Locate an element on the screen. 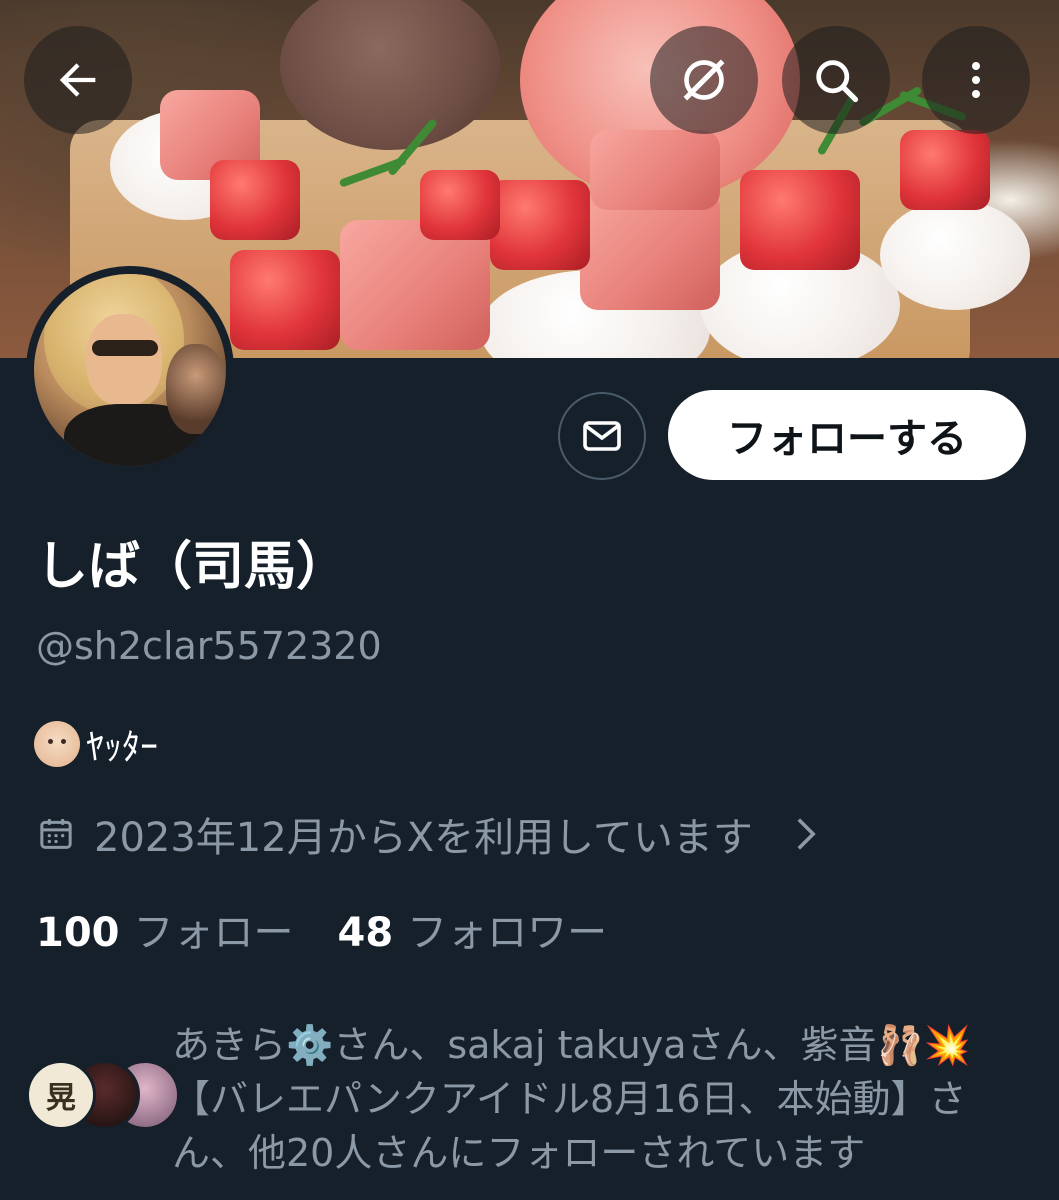 The image size is (1059, 1200). followed-by-avatars: 晃 is located at coordinates (103, 1095).